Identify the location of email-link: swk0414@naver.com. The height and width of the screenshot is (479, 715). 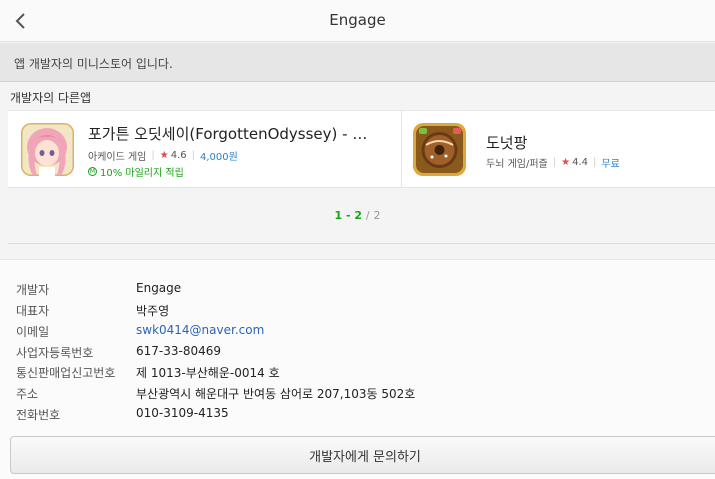
(200, 330).